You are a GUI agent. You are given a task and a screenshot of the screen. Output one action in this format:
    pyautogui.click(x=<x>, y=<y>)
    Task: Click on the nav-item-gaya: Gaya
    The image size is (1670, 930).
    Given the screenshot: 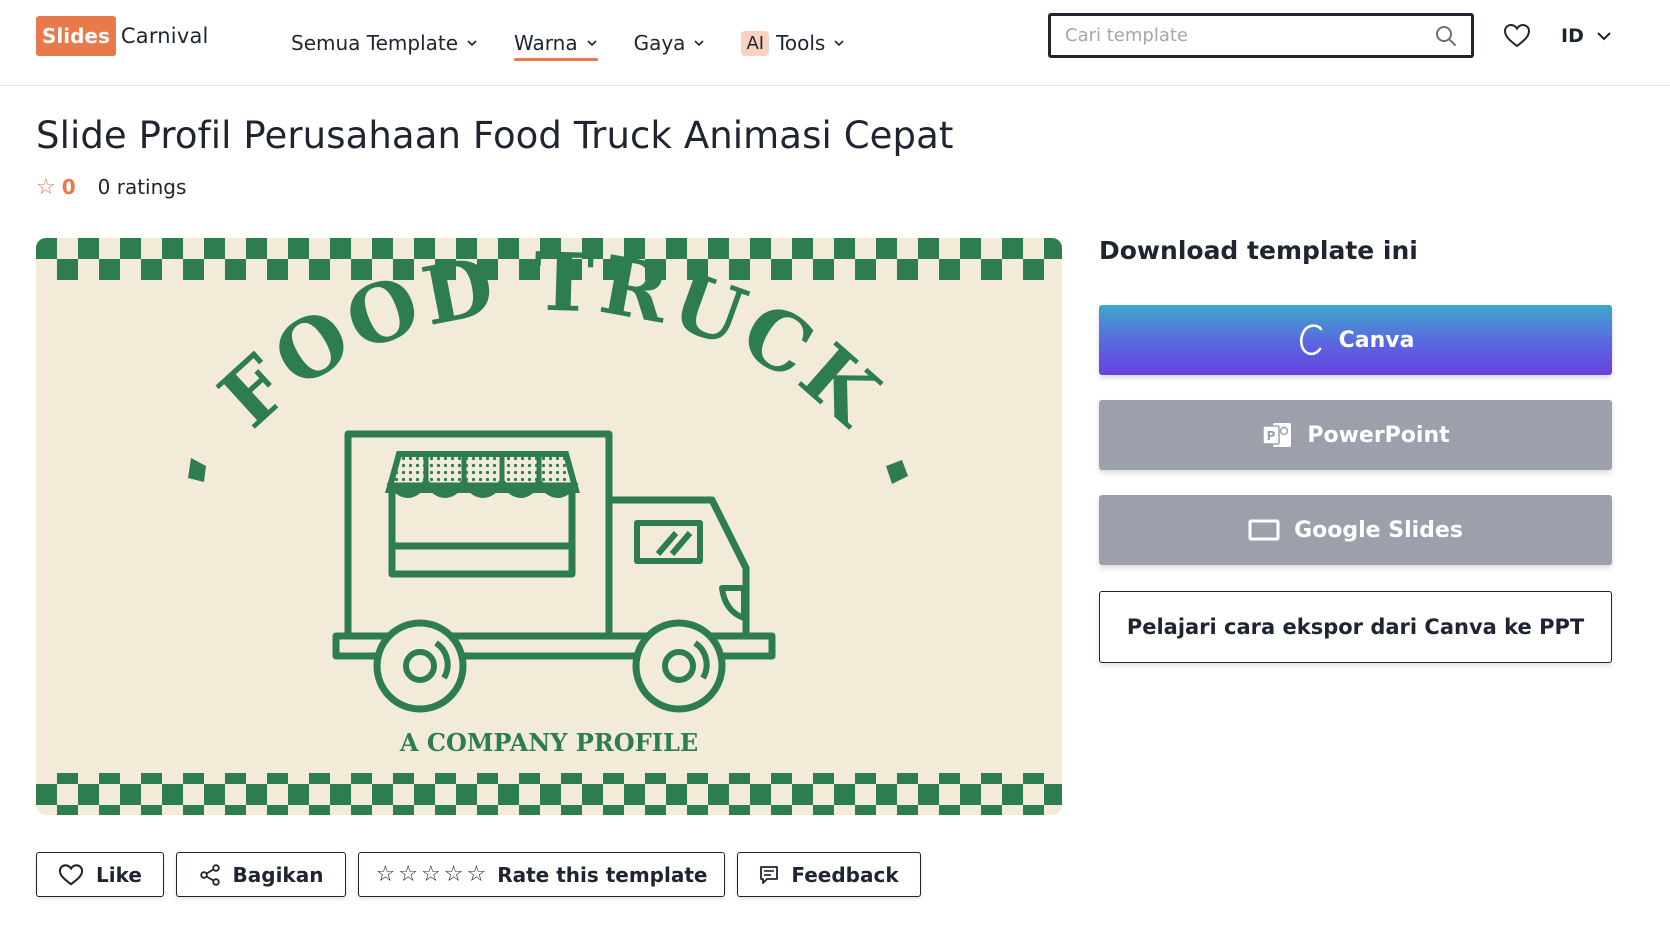 What is the action you would take?
    pyautogui.click(x=670, y=43)
    